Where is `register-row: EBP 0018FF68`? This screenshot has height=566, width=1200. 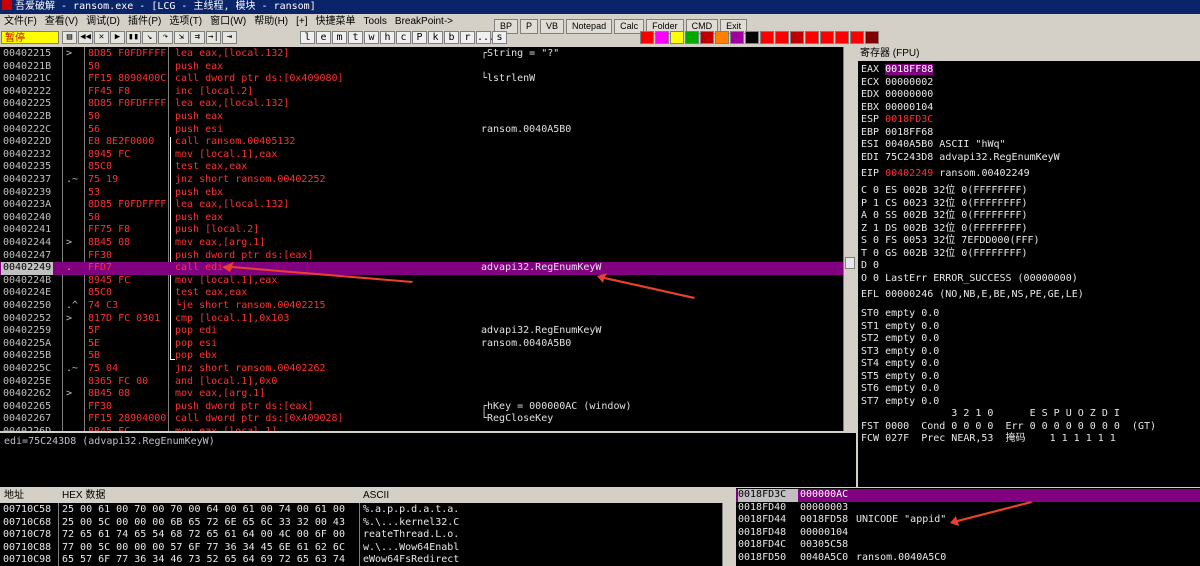 register-row: EBP 0018FF68 is located at coordinates (897, 133).